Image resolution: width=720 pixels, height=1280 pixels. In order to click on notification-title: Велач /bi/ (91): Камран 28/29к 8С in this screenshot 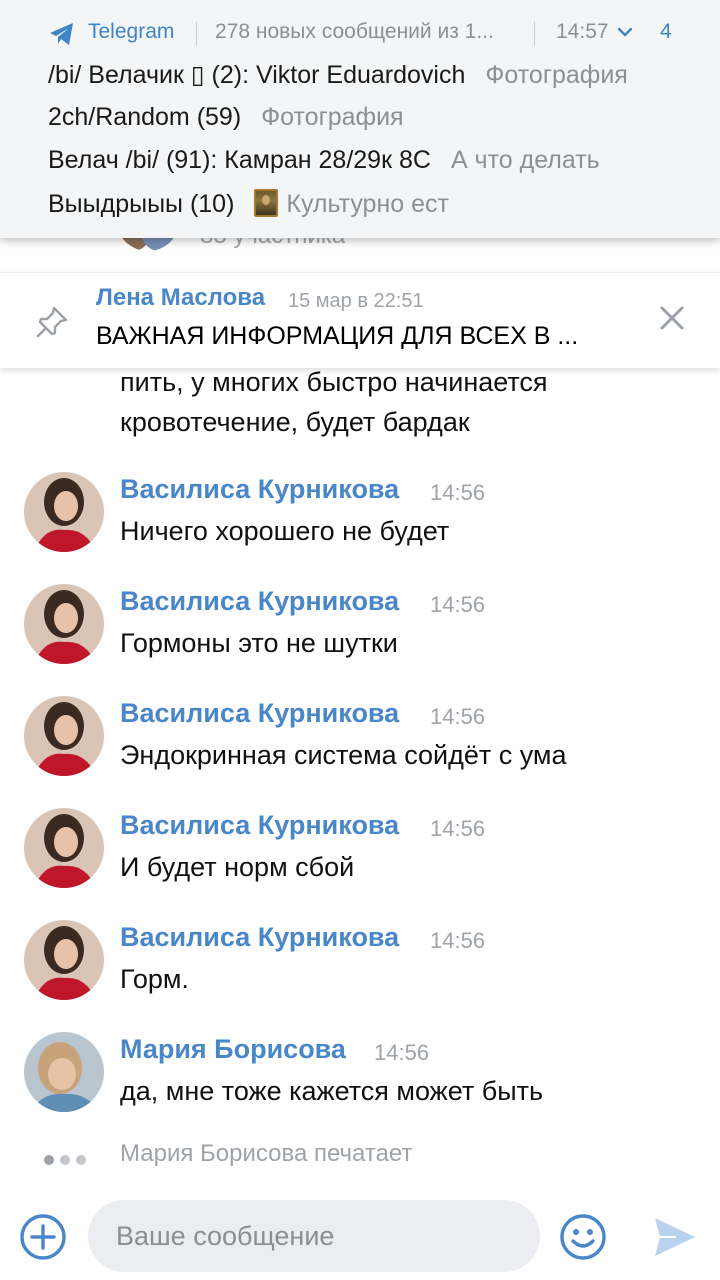, I will do `click(239, 160)`.